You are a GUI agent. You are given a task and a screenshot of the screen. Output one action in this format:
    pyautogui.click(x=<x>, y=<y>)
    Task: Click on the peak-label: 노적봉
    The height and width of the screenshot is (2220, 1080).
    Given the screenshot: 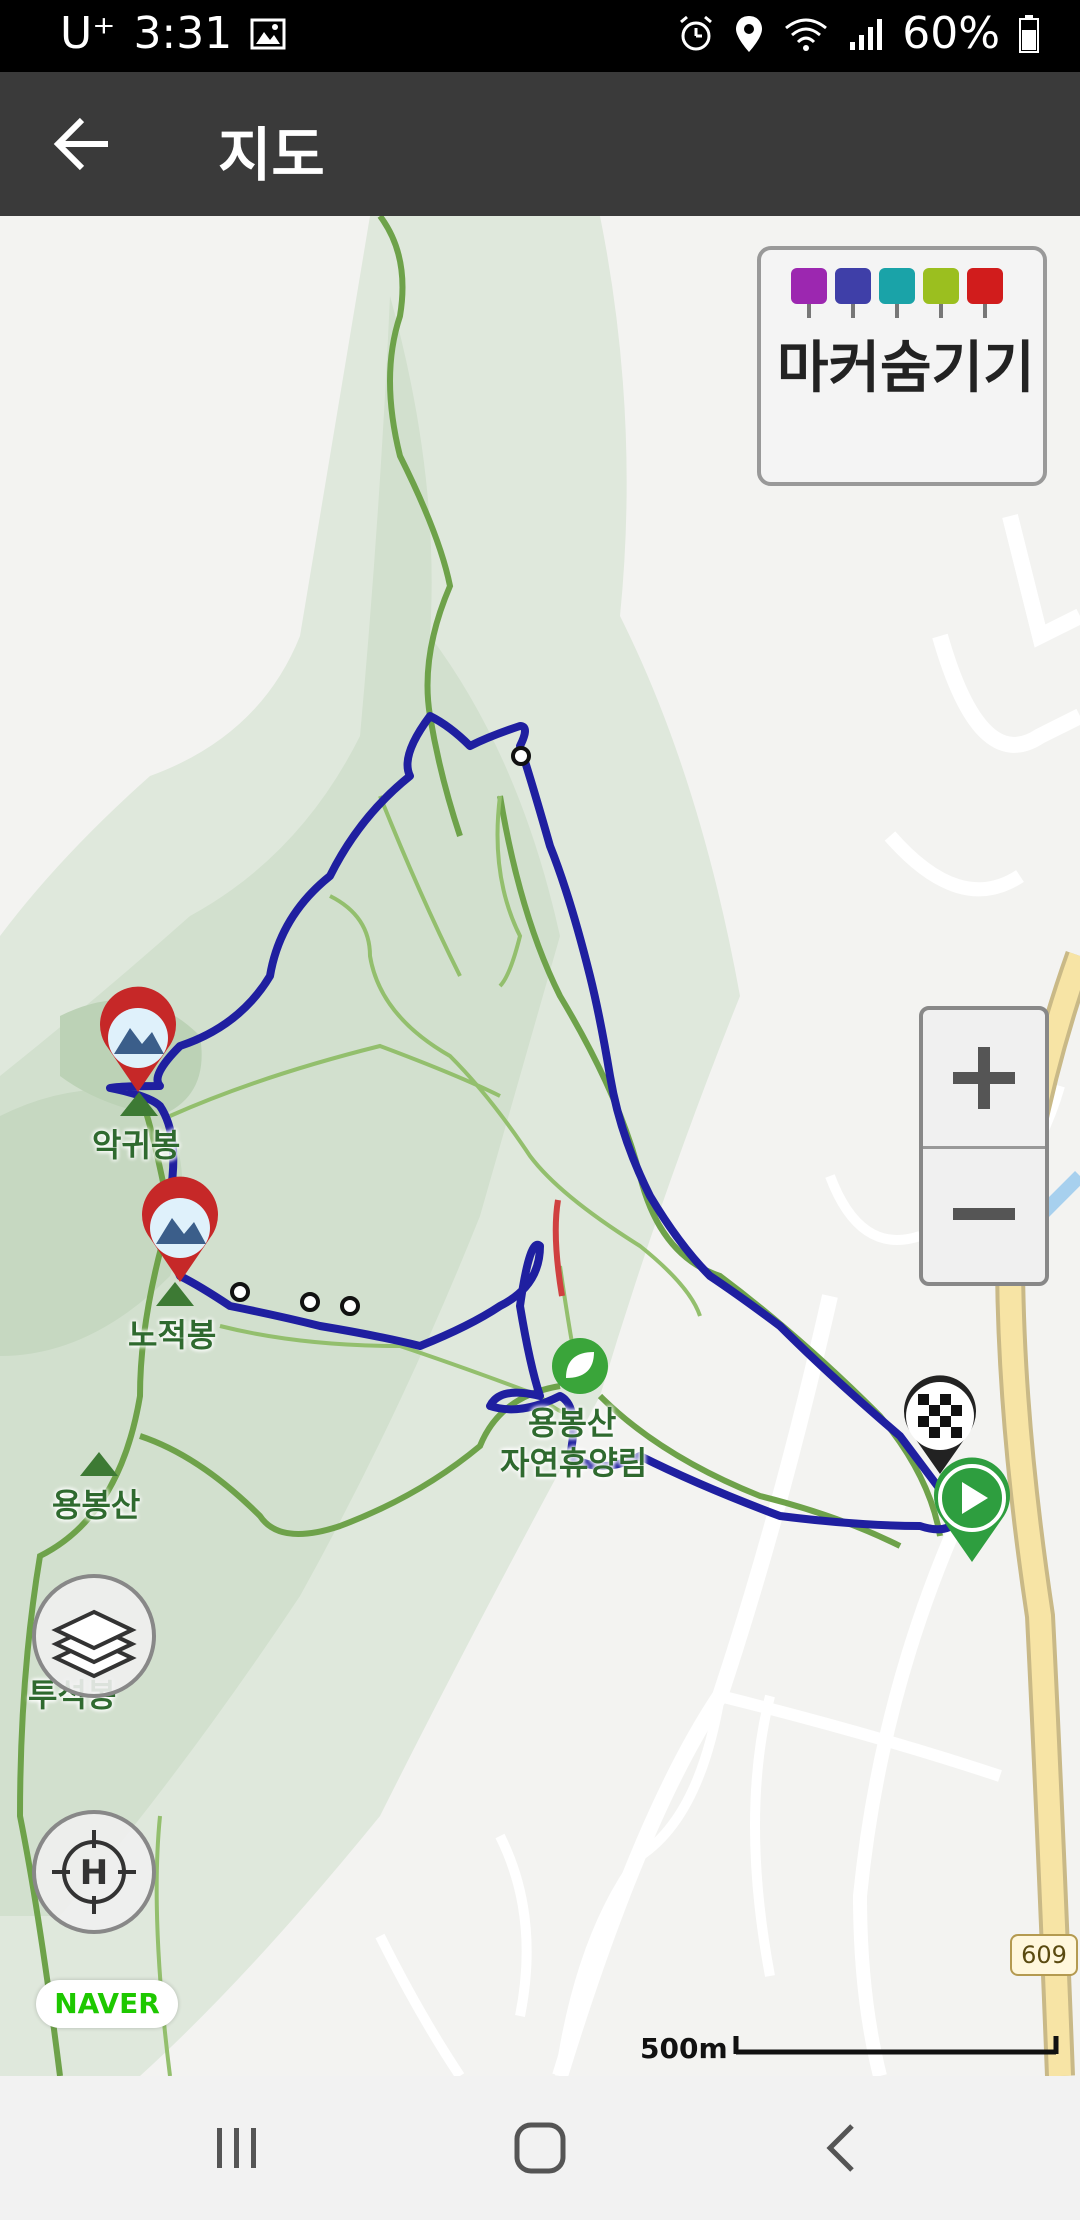 What is the action you would take?
    pyautogui.click(x=172, y=1335)
    